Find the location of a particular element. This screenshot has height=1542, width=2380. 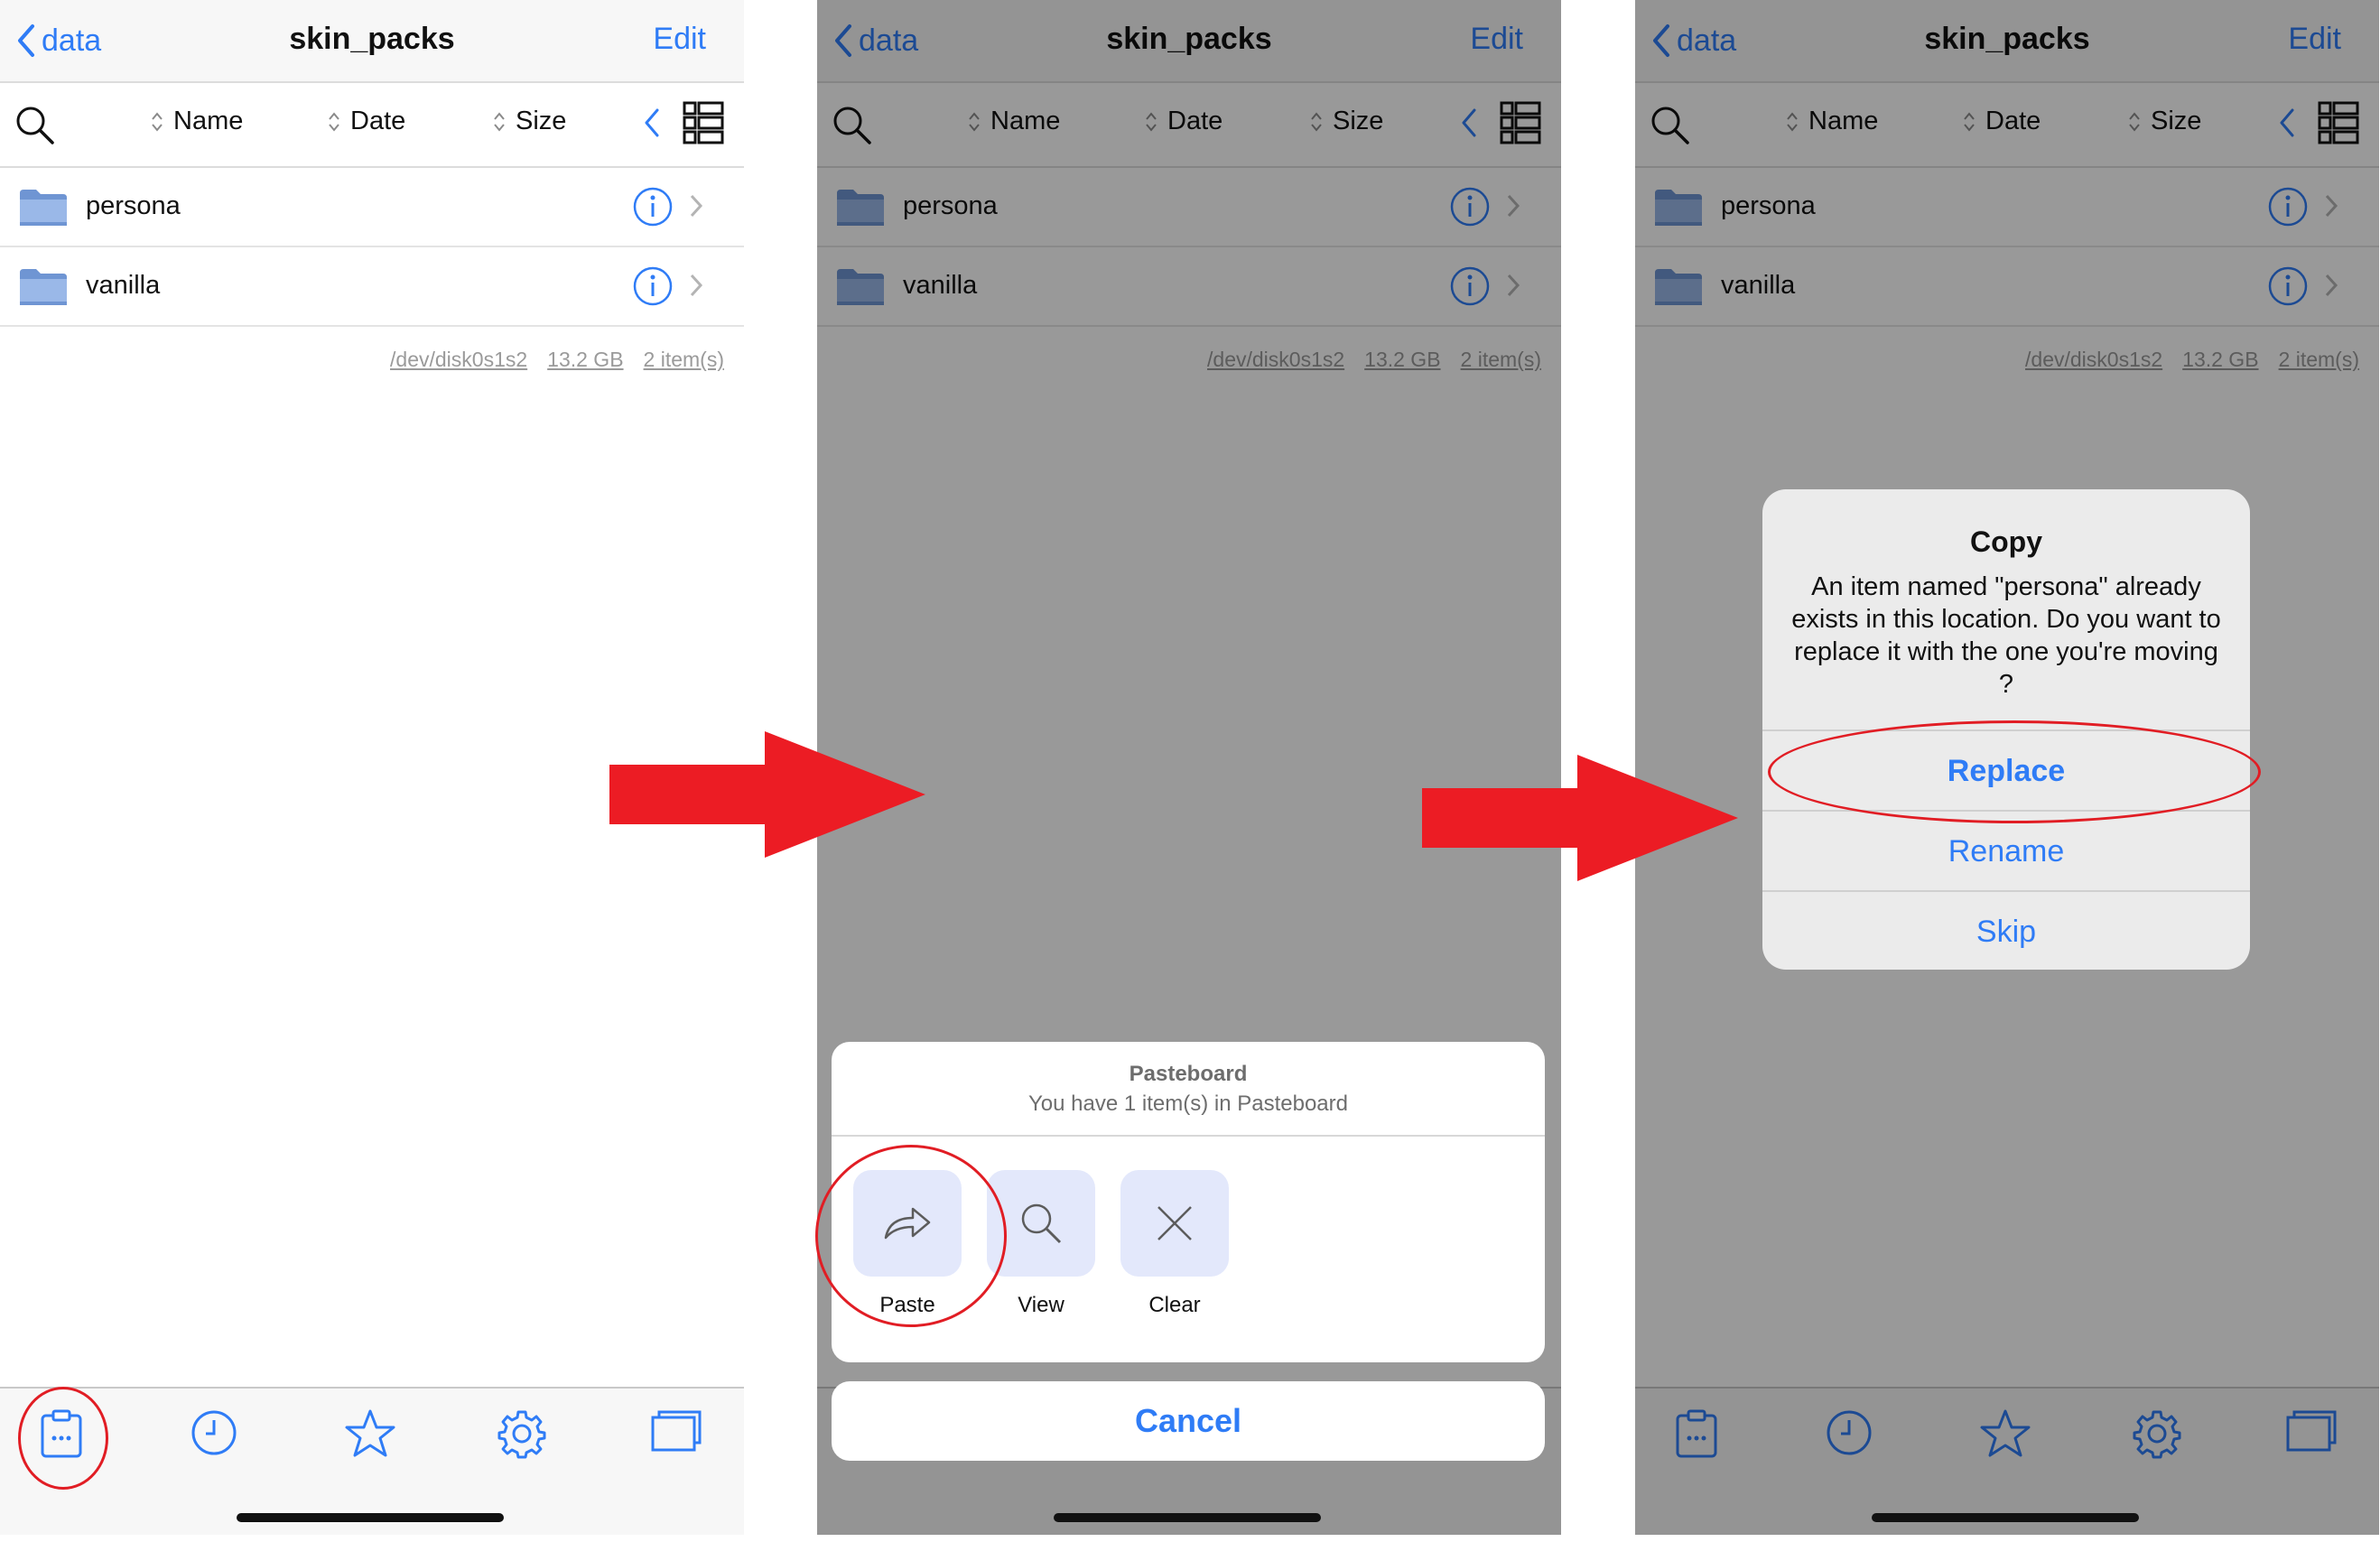

chevron-left-icon is located at coordinates (652, 123).